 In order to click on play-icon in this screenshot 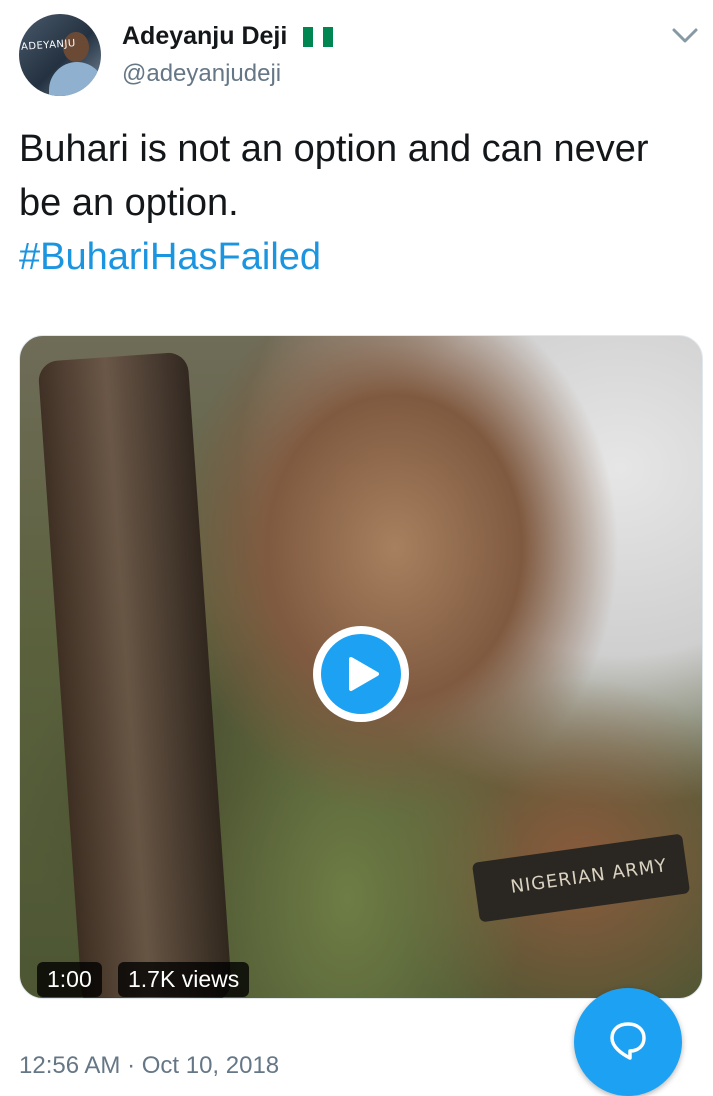, I will do `click(361, 674)`.